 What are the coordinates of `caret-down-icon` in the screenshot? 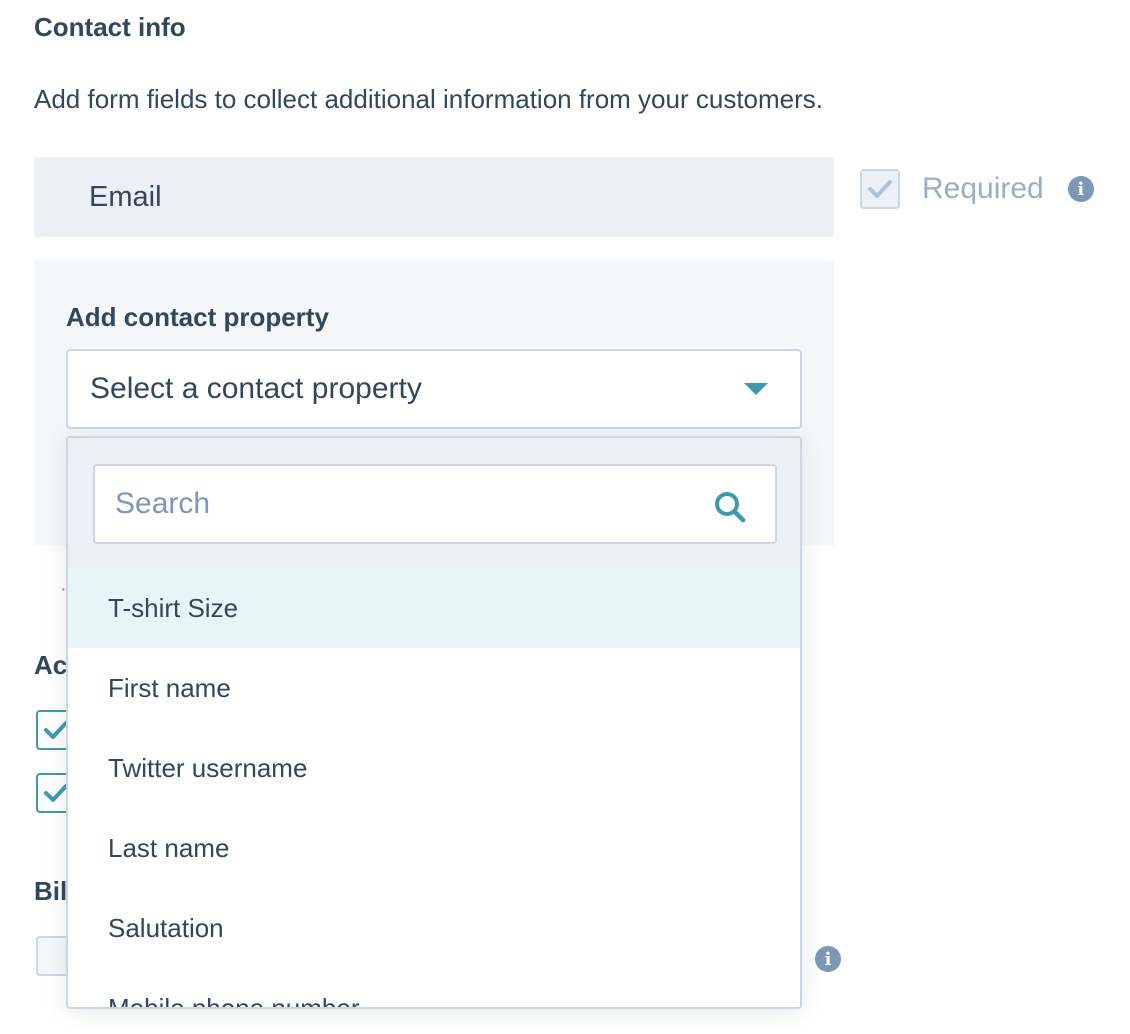 It's located at (756, 389).